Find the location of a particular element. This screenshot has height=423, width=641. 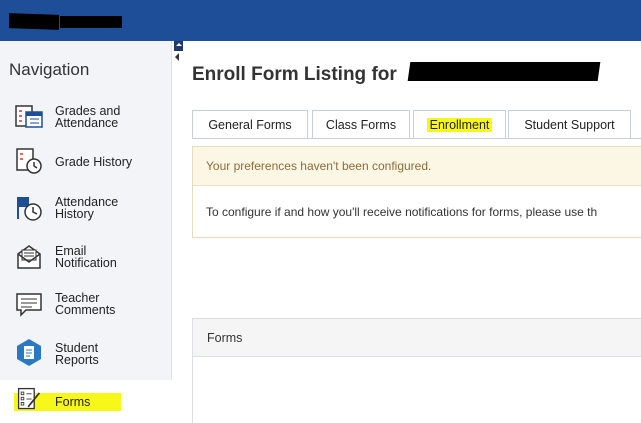

tab-general-forms: General Forms is located at coordinates (250, 124).